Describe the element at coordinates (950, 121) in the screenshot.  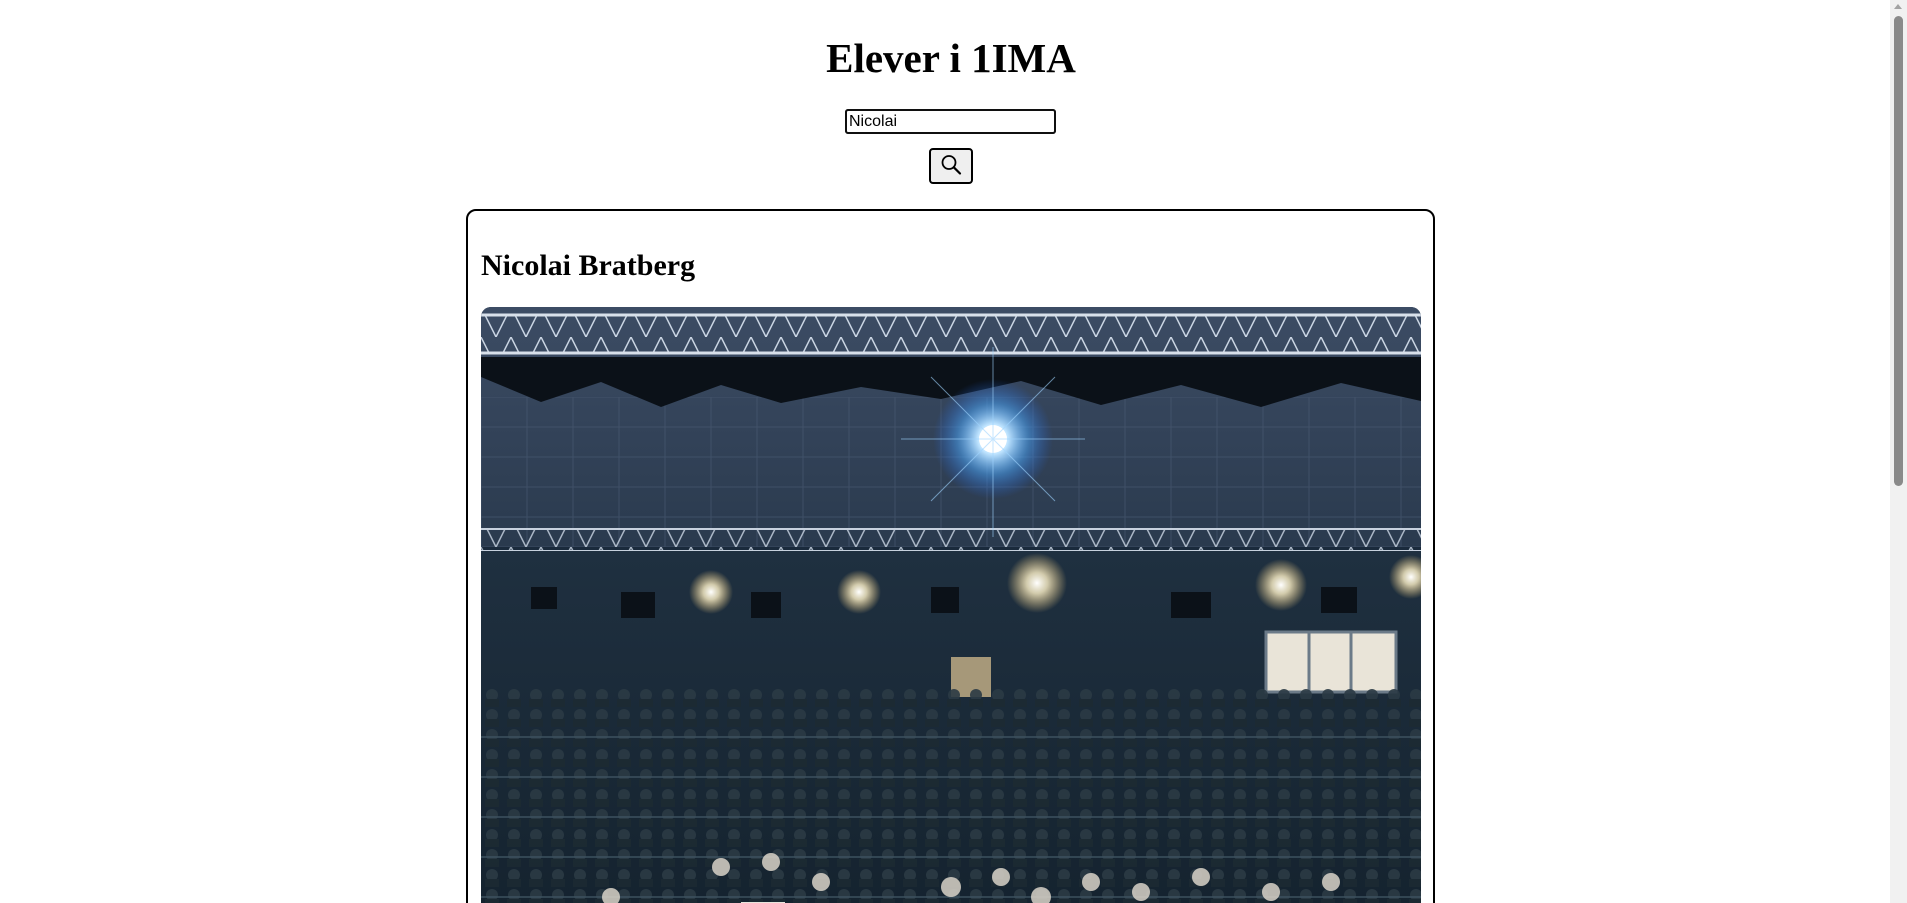
I see `search-input` at that location.